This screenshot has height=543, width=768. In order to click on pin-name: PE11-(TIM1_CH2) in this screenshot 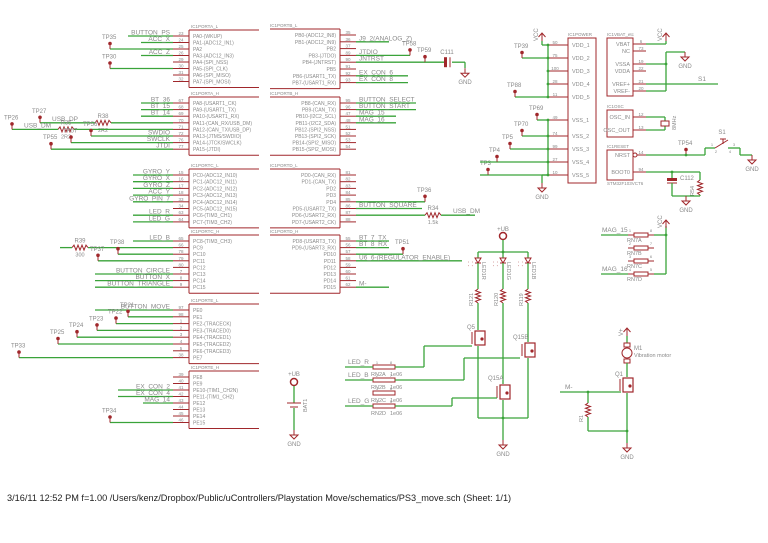, I will do `click(213, 398)`.